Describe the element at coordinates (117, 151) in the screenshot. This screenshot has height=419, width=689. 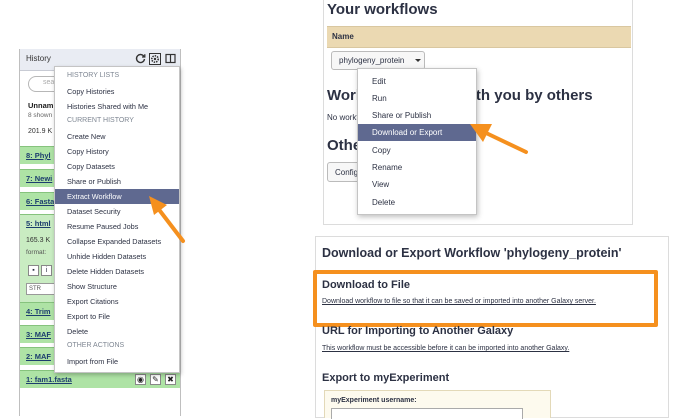
I see `menu-item-copy-history: Copy History` at that location.